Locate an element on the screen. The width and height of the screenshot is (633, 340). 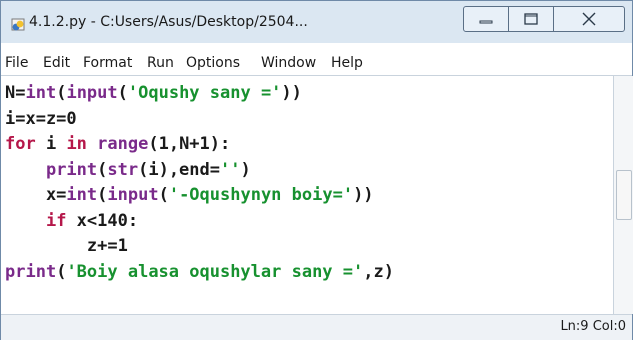
code-line: z+=1 is located at coordinates (66, 246).